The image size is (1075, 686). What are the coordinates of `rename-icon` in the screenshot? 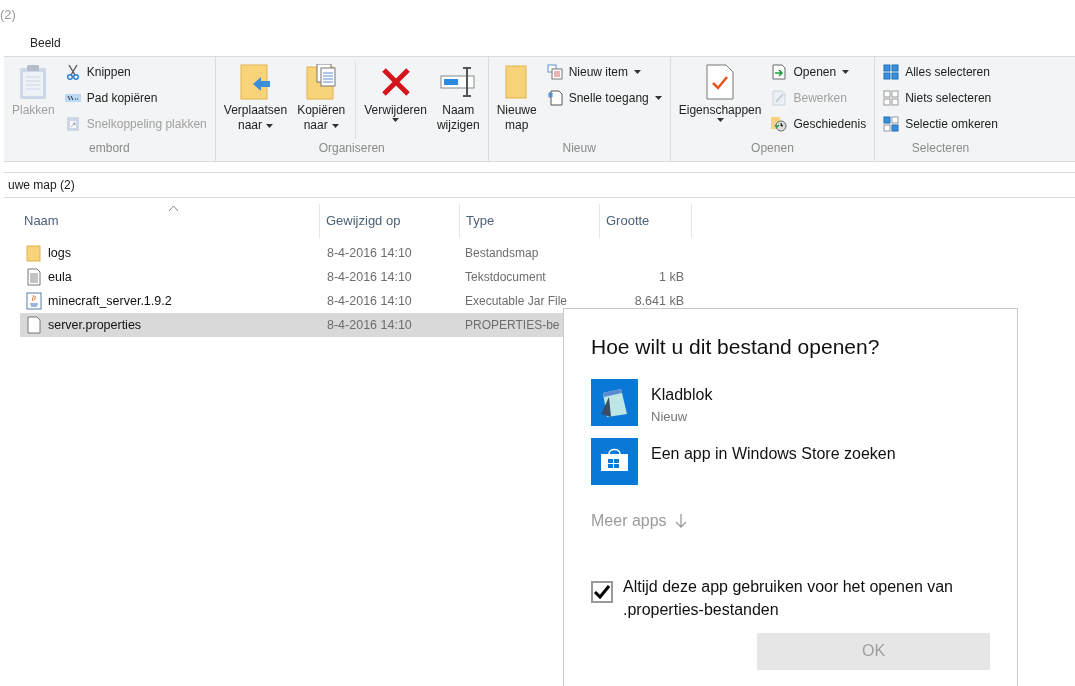 It's located at (458, 82).